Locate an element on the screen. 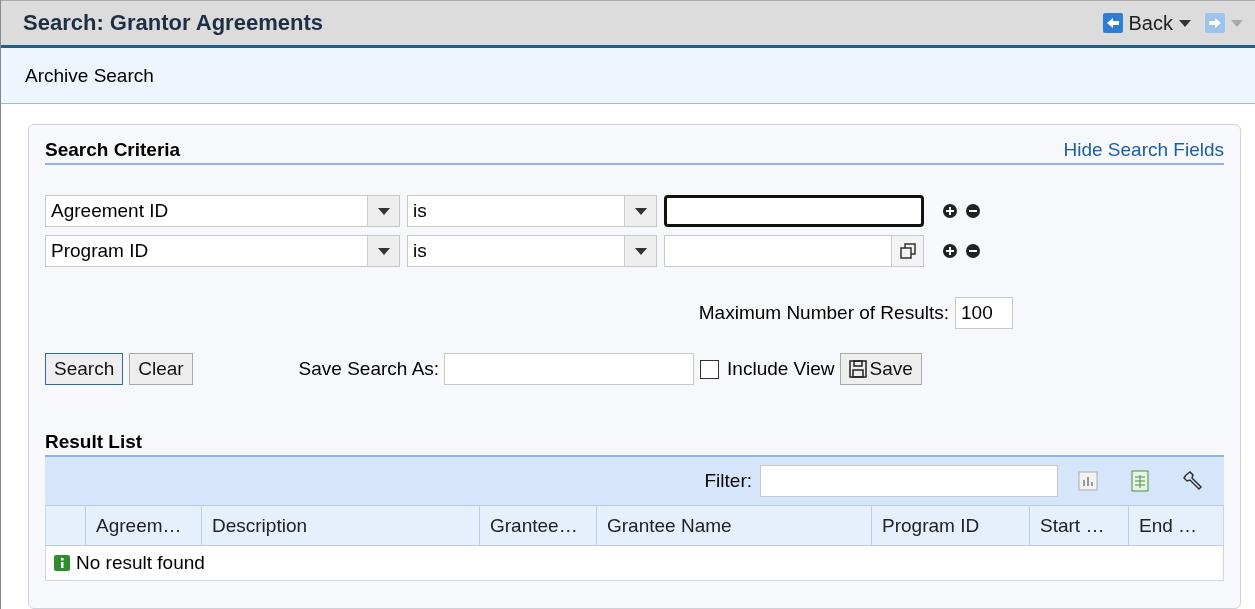  save-button: Save is located at coordinates (881, 369).